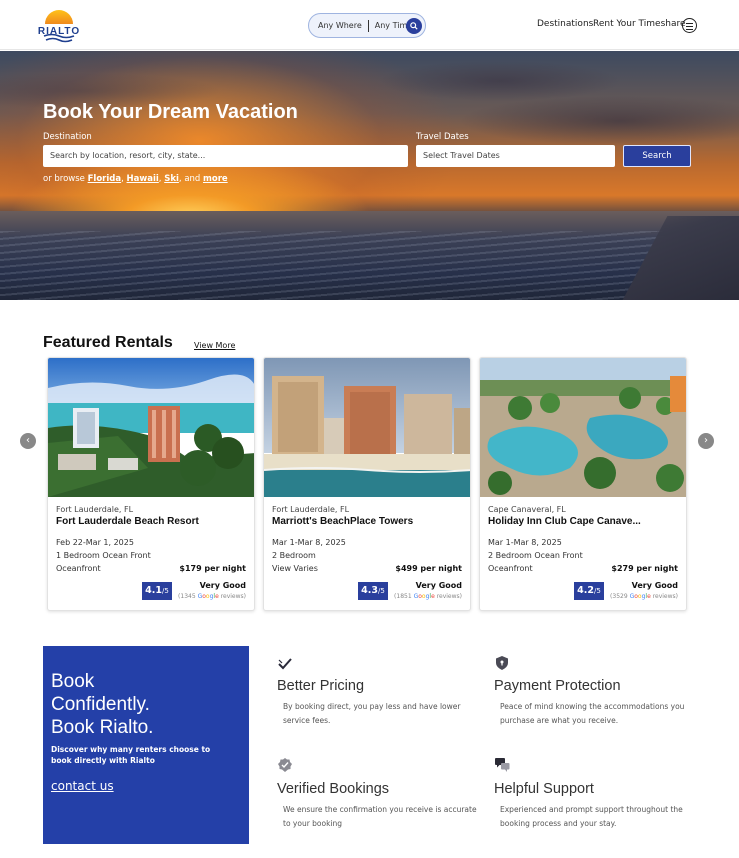 The width and height of the screenshot is (739, 858). What do you see at coordinates (565, 24) in the screenshot?
I see `nav-destinations-link: Destinations` at bounding box center [565, 24].